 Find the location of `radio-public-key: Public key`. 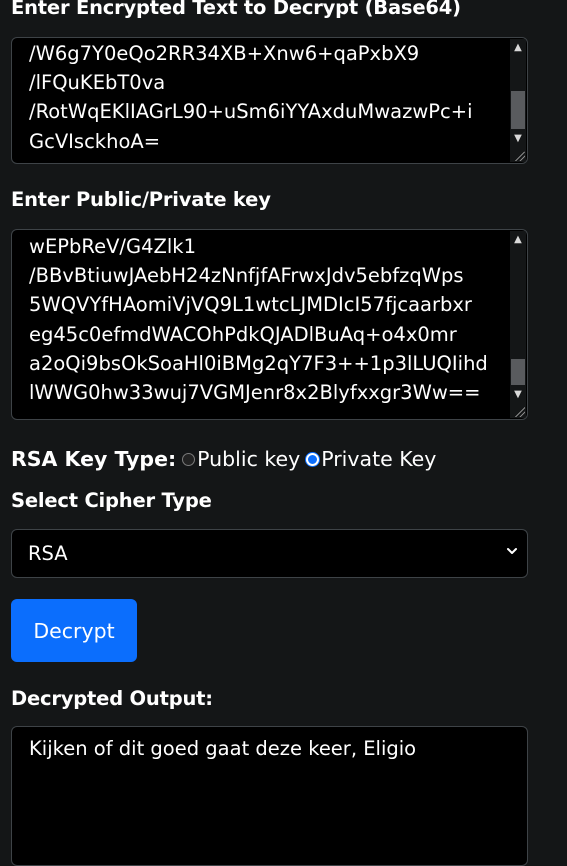

radio-public-key: Public key is located at coordinates (241, 459).